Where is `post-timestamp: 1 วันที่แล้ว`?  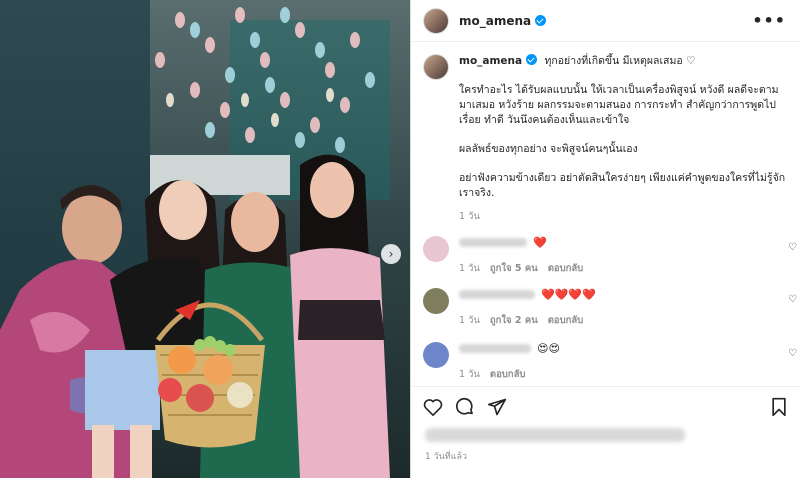 post-timestamp: 1 วันที่แล้ว is located at coordinates (446, 457).